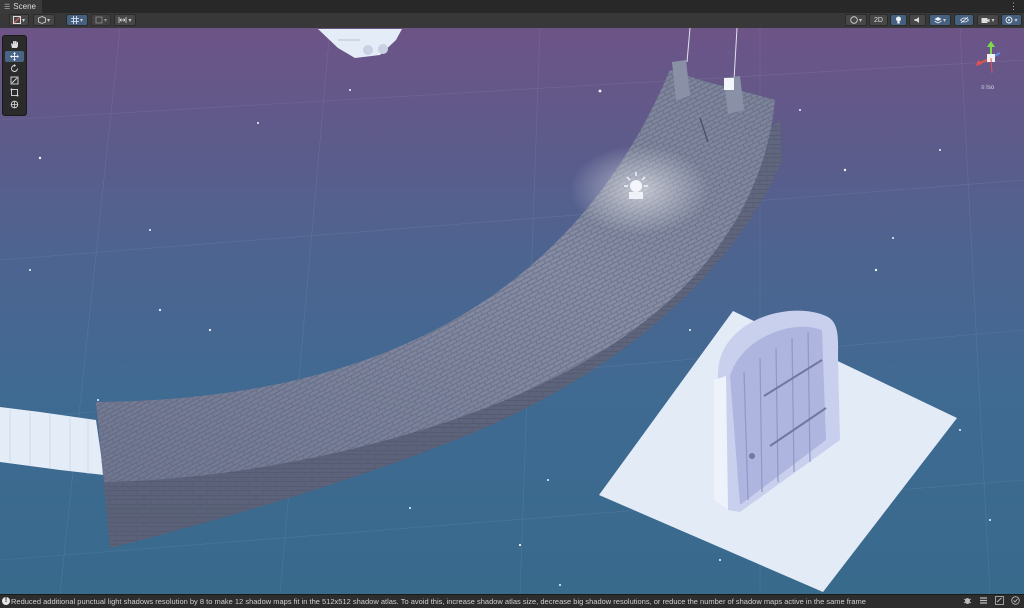 The height and width of the screenshot is (608, 1024). I want to click on eye-hidden-icon, so click(964, 20).